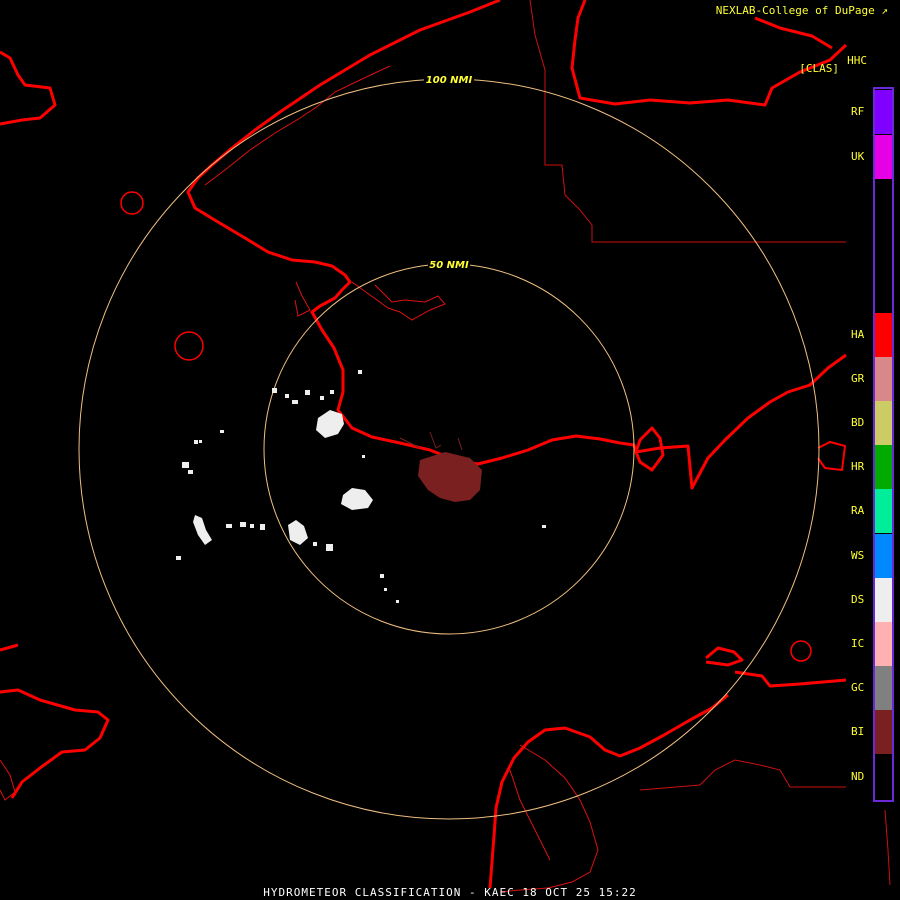 Image resolution: width=900 pixels, height=900 pixels. What do you see at coordinates (330, 424) in the screenshot?
I see `echo-cluster-b` at bounding box center [330, 424].